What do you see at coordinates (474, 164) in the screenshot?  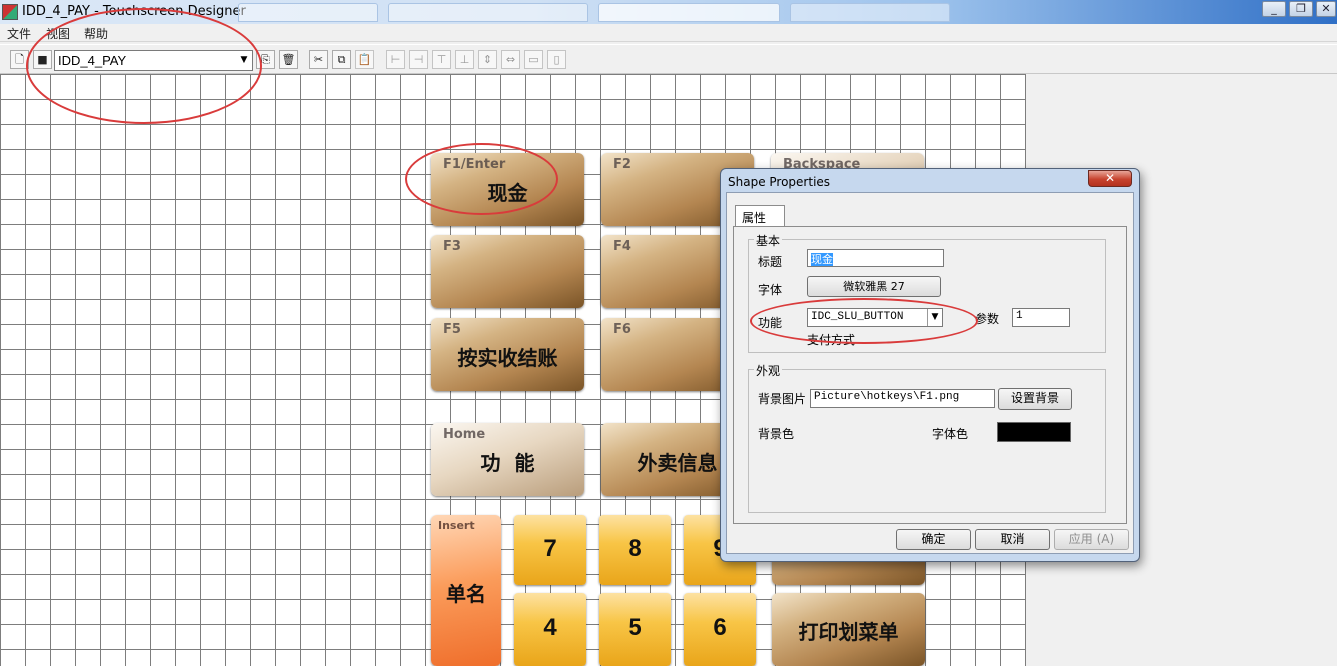 I see `hotkey-key-label: F1/Enter` at bounding box center [474, 164].